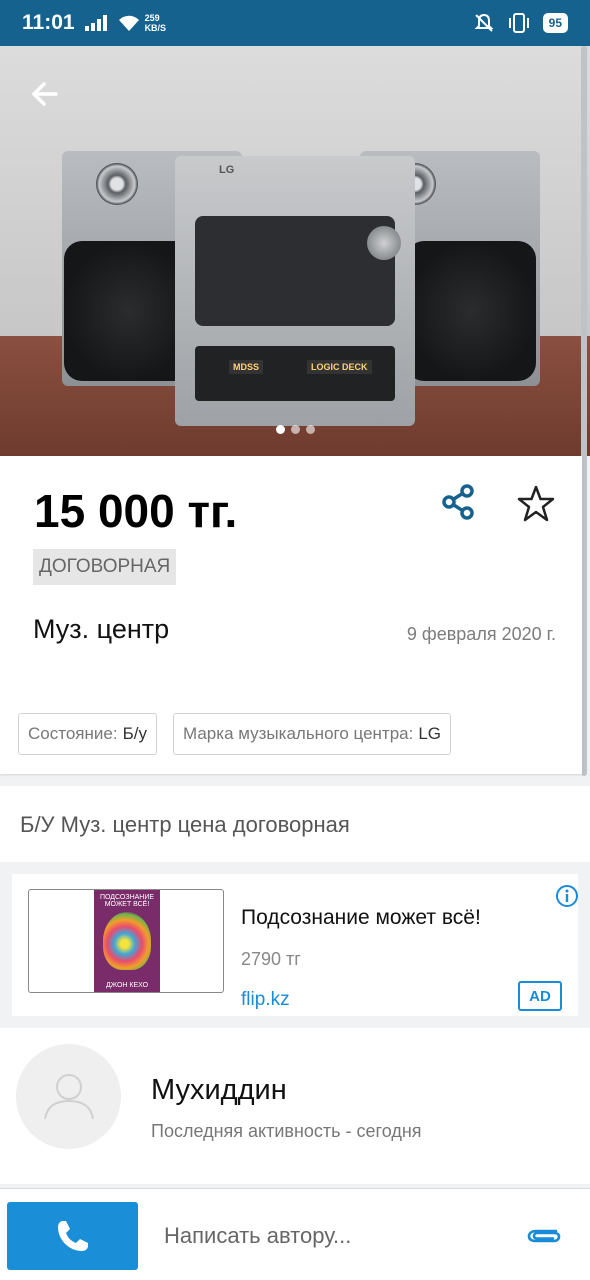  I want to click on ad-title: Подсознание может всё!, so click(361, 918).